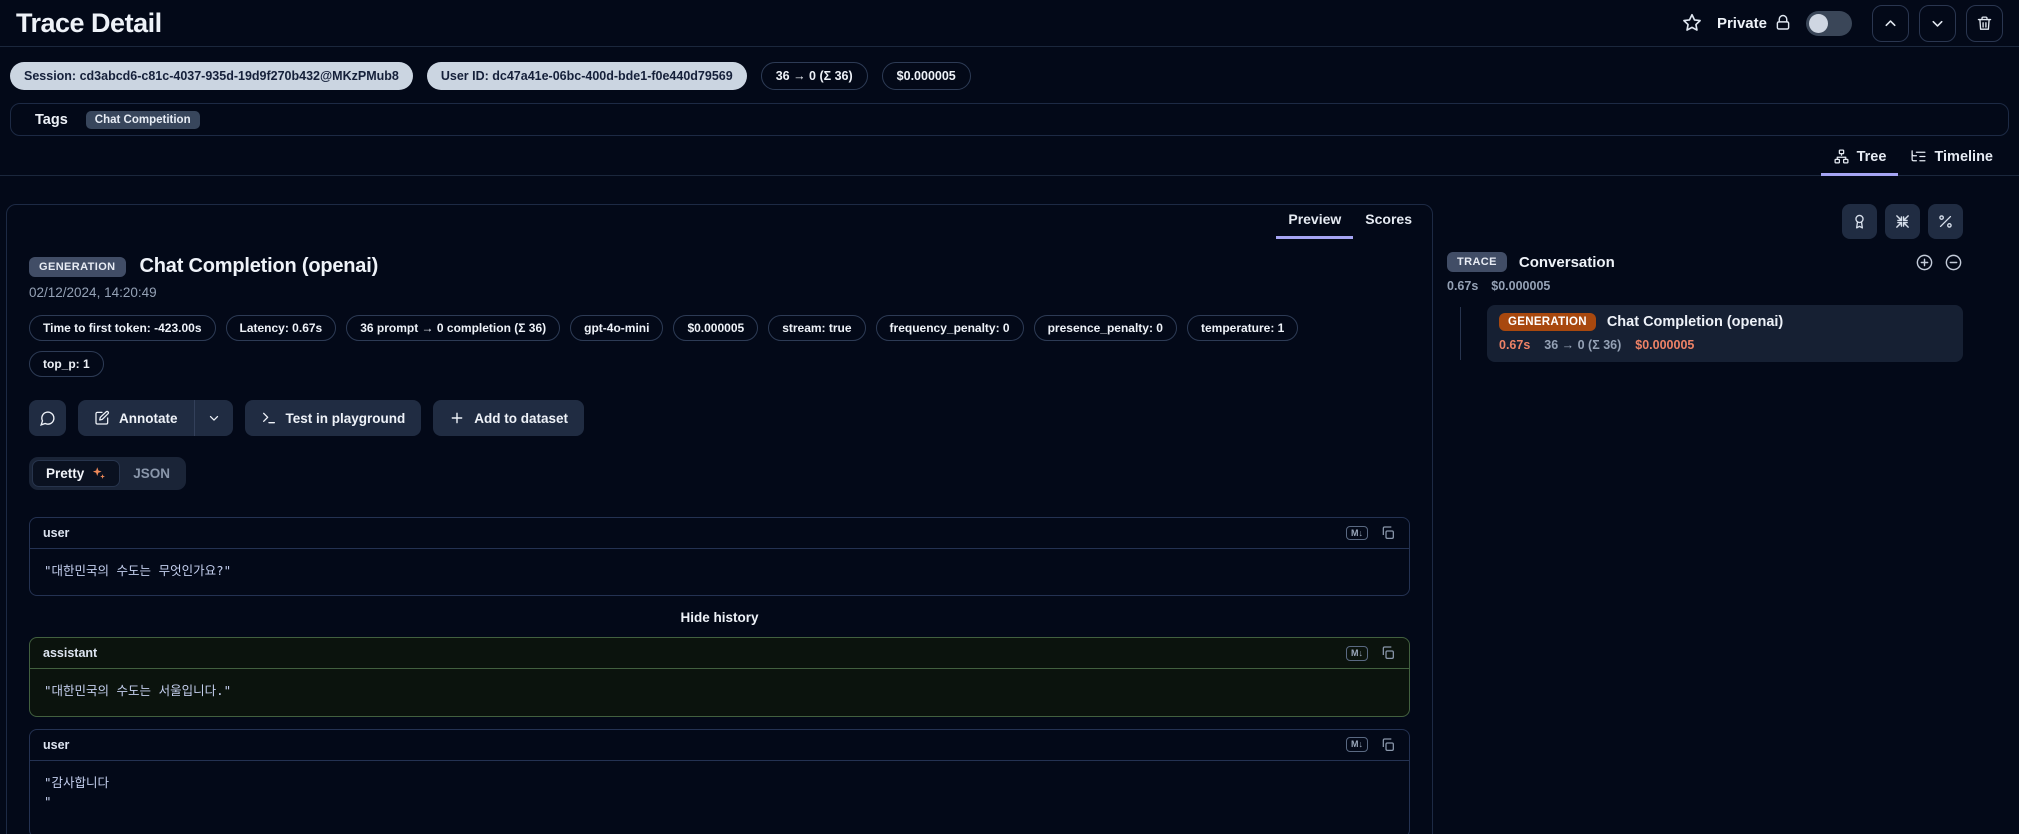 The height and width of the screenshot is (834, 2019). I want to click on message-box-user-2: user M↓ "감사합니다 ", so click(719, 781).